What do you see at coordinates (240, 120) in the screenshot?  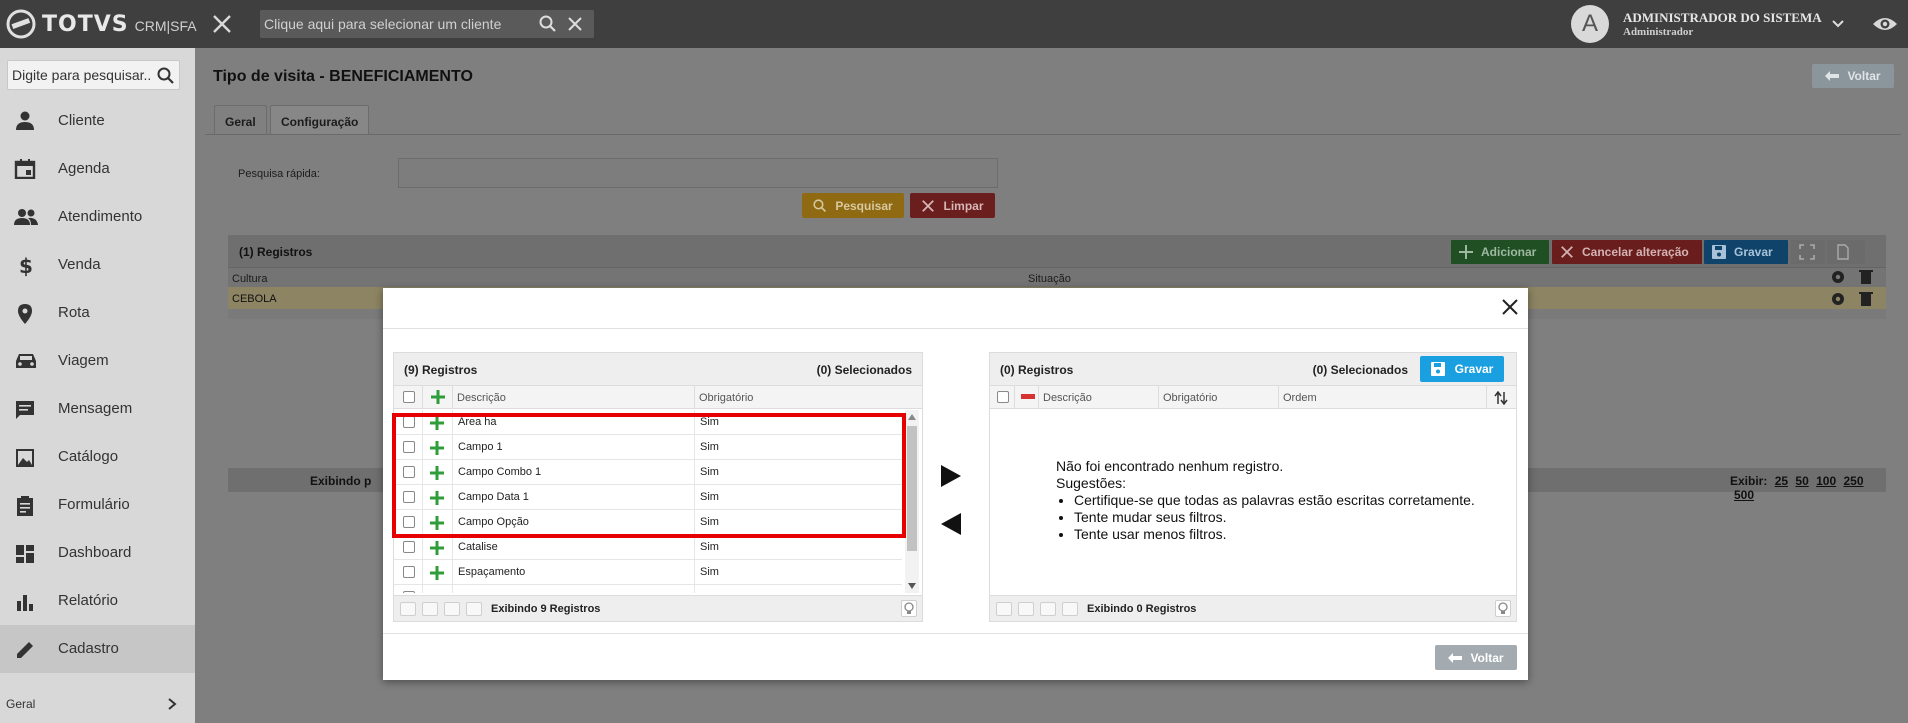 I see `tab-geral: Geral` at bounding box center [240, 120].